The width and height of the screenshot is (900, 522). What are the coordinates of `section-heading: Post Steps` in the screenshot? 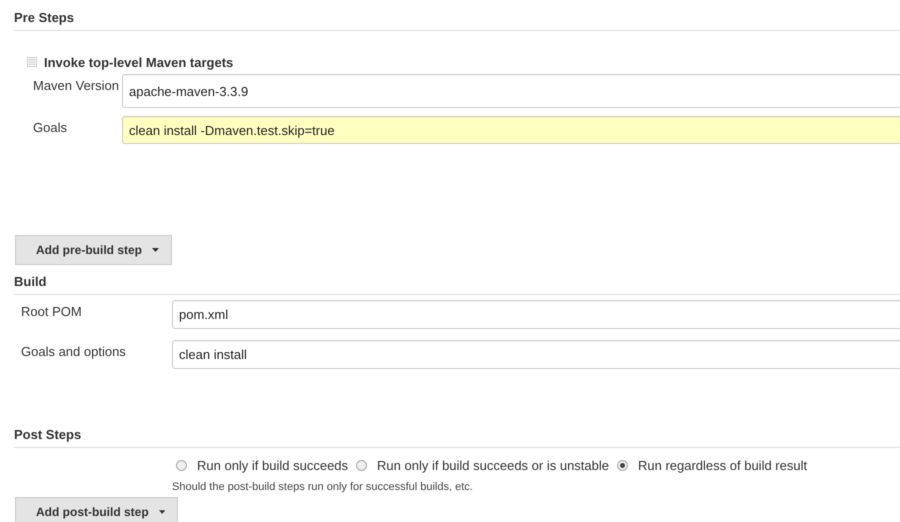 It's located at (457, 432).